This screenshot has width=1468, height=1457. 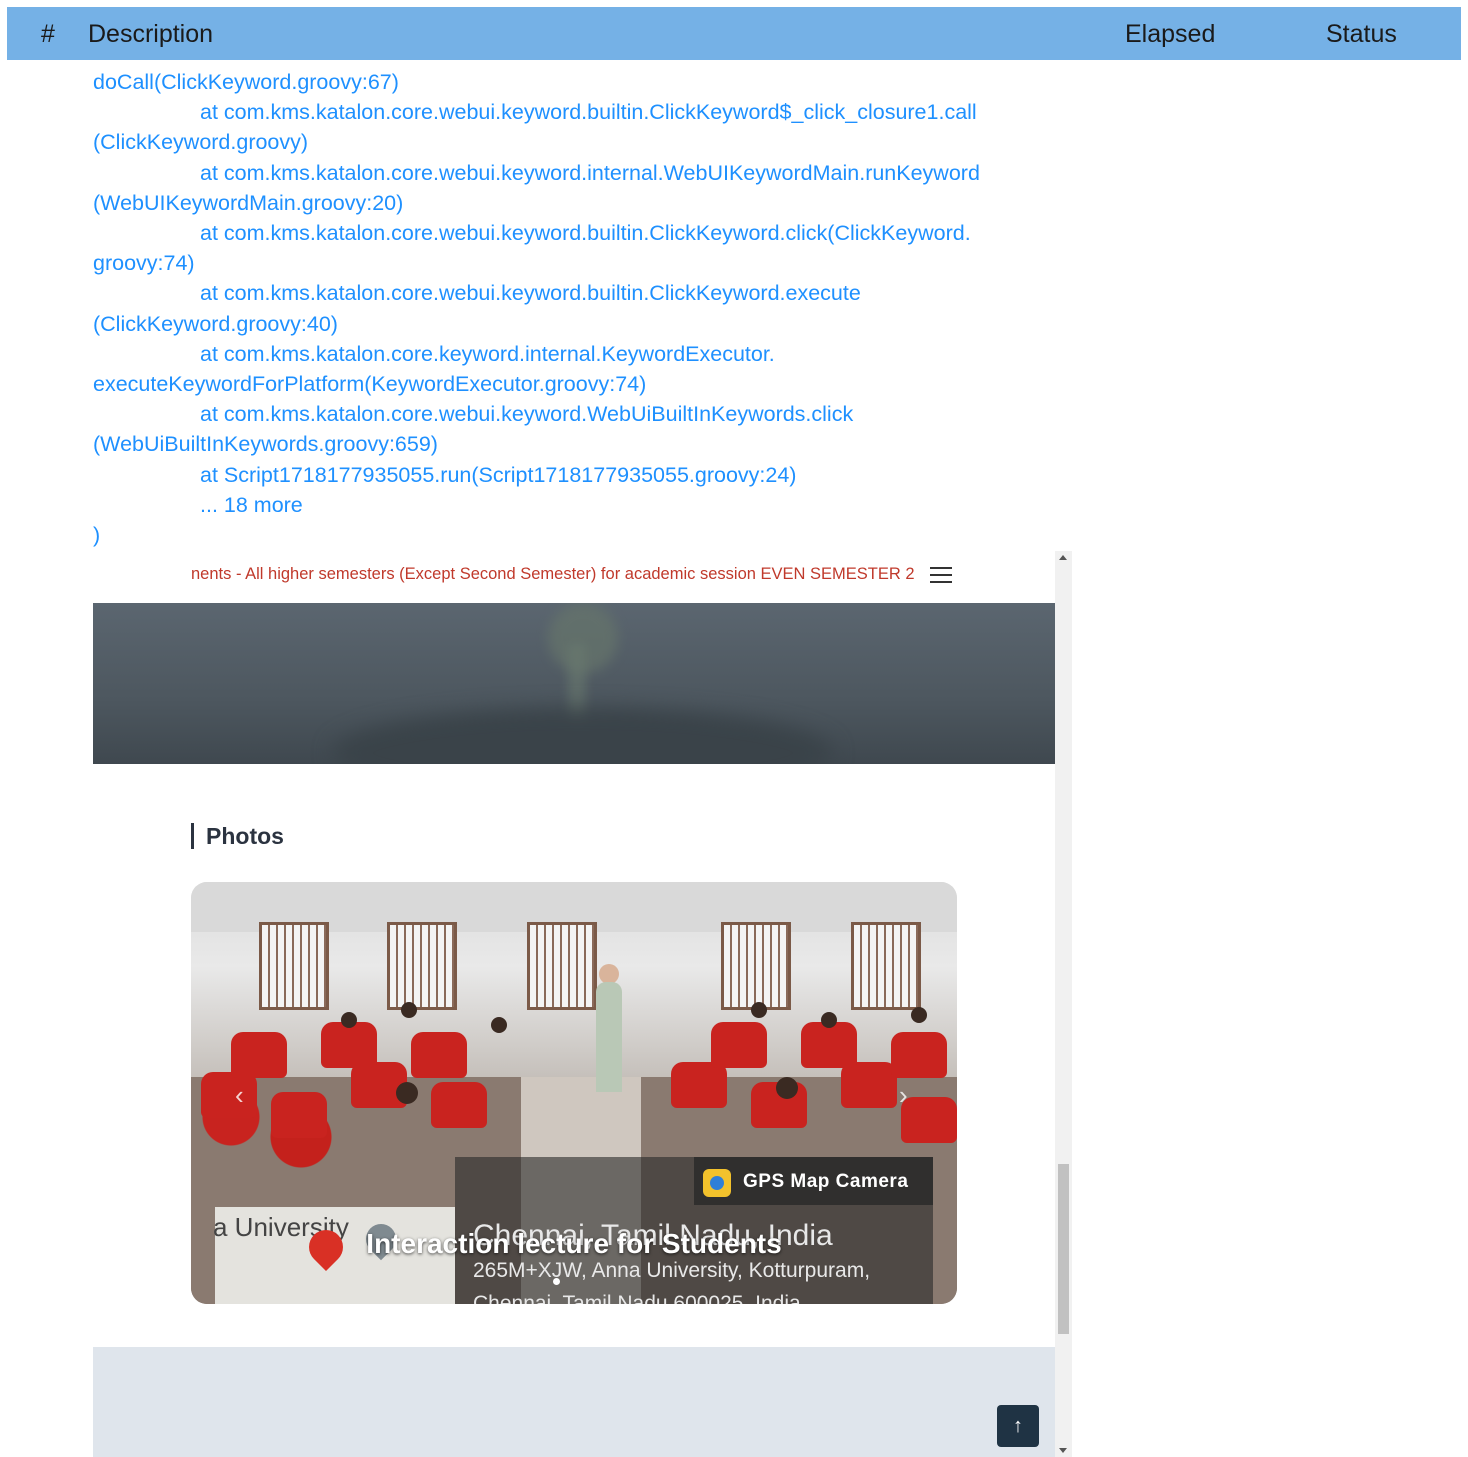 I want to click on column-header-index: #, so click(x=48, y=34).